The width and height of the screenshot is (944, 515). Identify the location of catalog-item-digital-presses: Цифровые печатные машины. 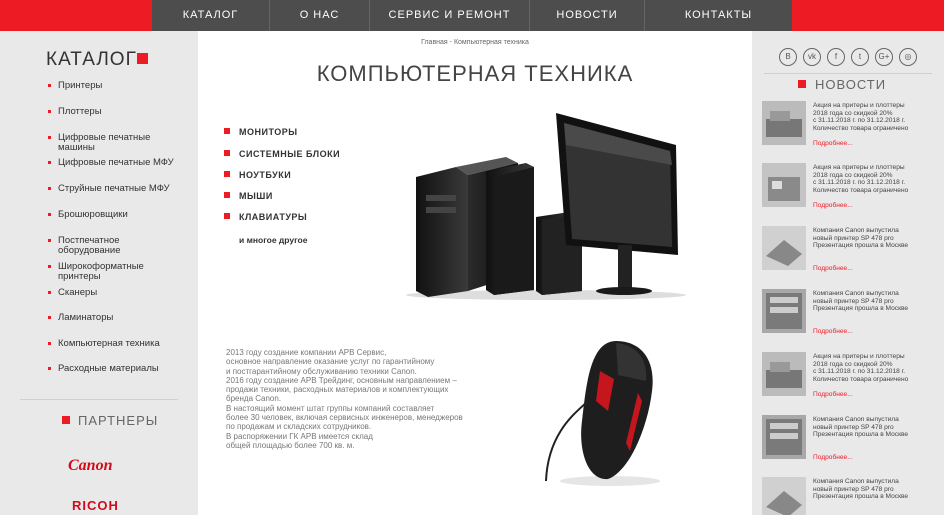
(113, 143).